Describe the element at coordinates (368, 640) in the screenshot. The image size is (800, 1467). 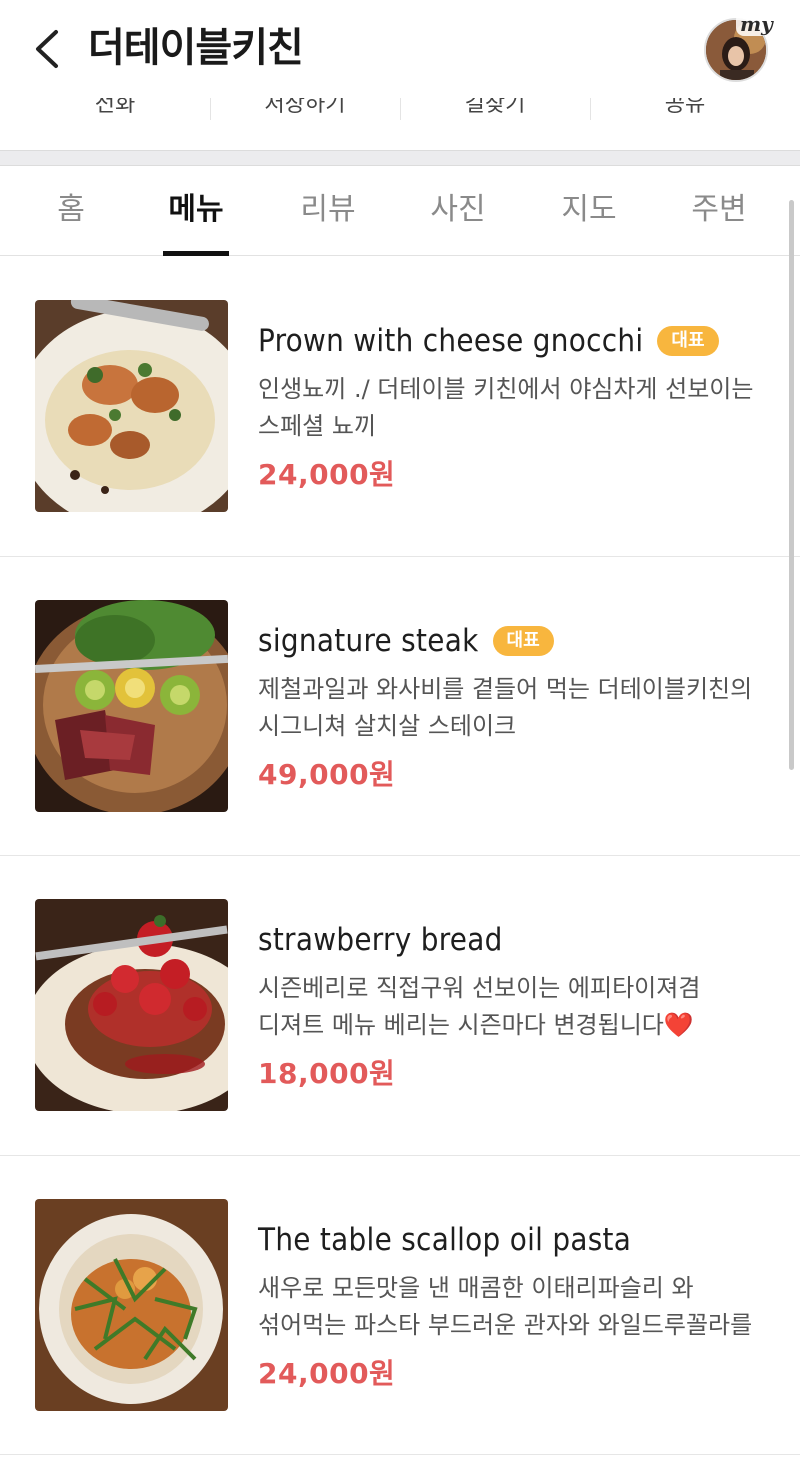
I see `menu-item-name: signature steak` at that location.